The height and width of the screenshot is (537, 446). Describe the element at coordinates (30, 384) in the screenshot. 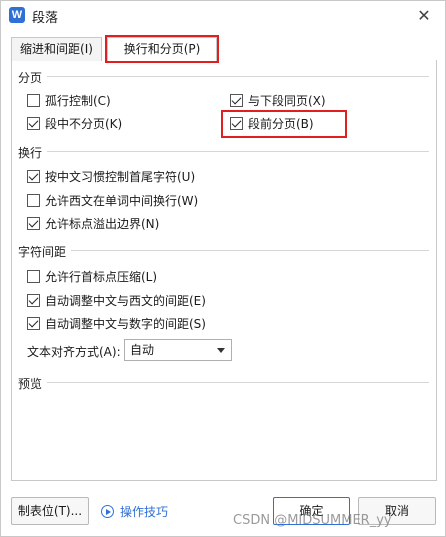

I see `section-title-preview: 预览` at that location.